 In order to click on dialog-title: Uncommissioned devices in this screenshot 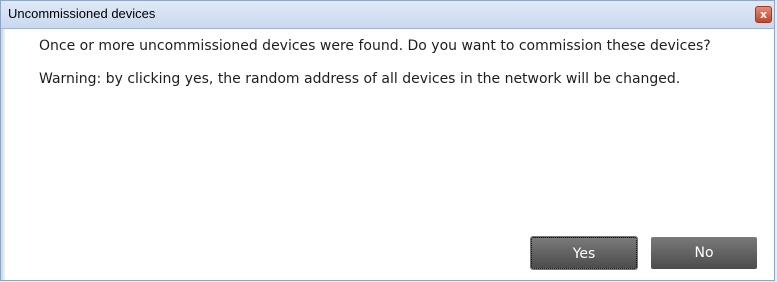, I will do `click(82, 13)`.